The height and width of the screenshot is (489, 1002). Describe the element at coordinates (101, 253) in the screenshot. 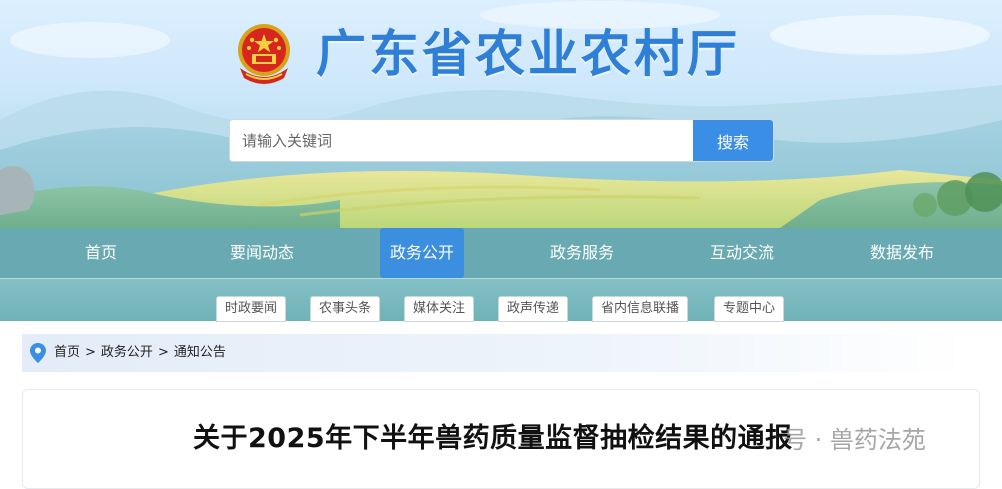

I see `nav-item-home: 首页` at that location.